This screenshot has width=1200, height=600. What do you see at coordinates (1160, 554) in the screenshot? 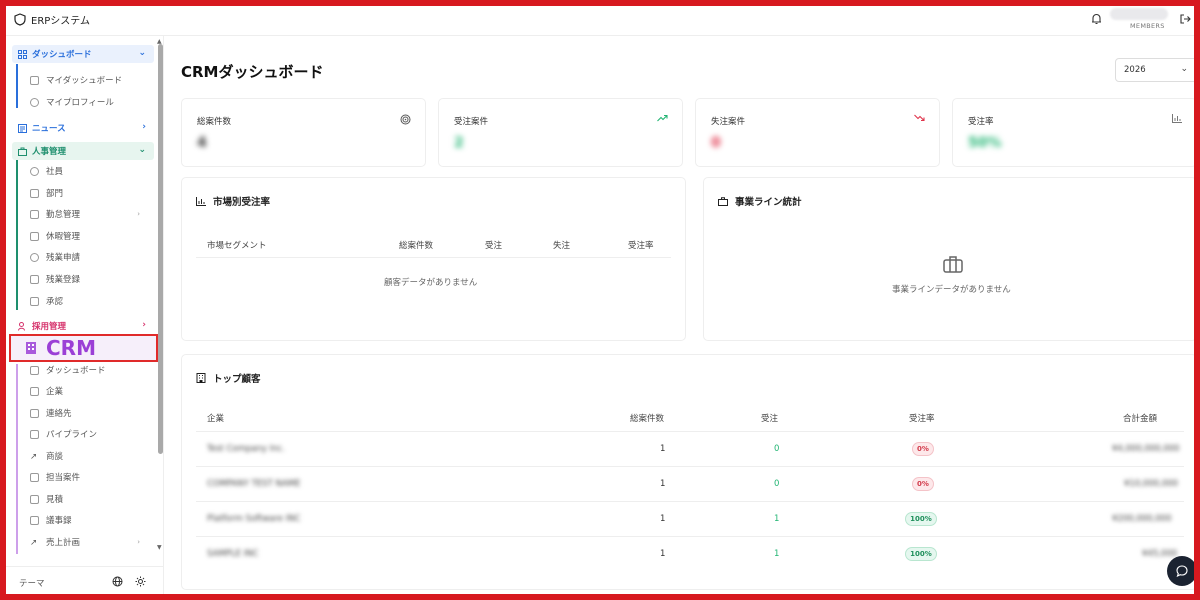
I see `amount-cell: ¥45,000` at bounding box center [1160, 554].